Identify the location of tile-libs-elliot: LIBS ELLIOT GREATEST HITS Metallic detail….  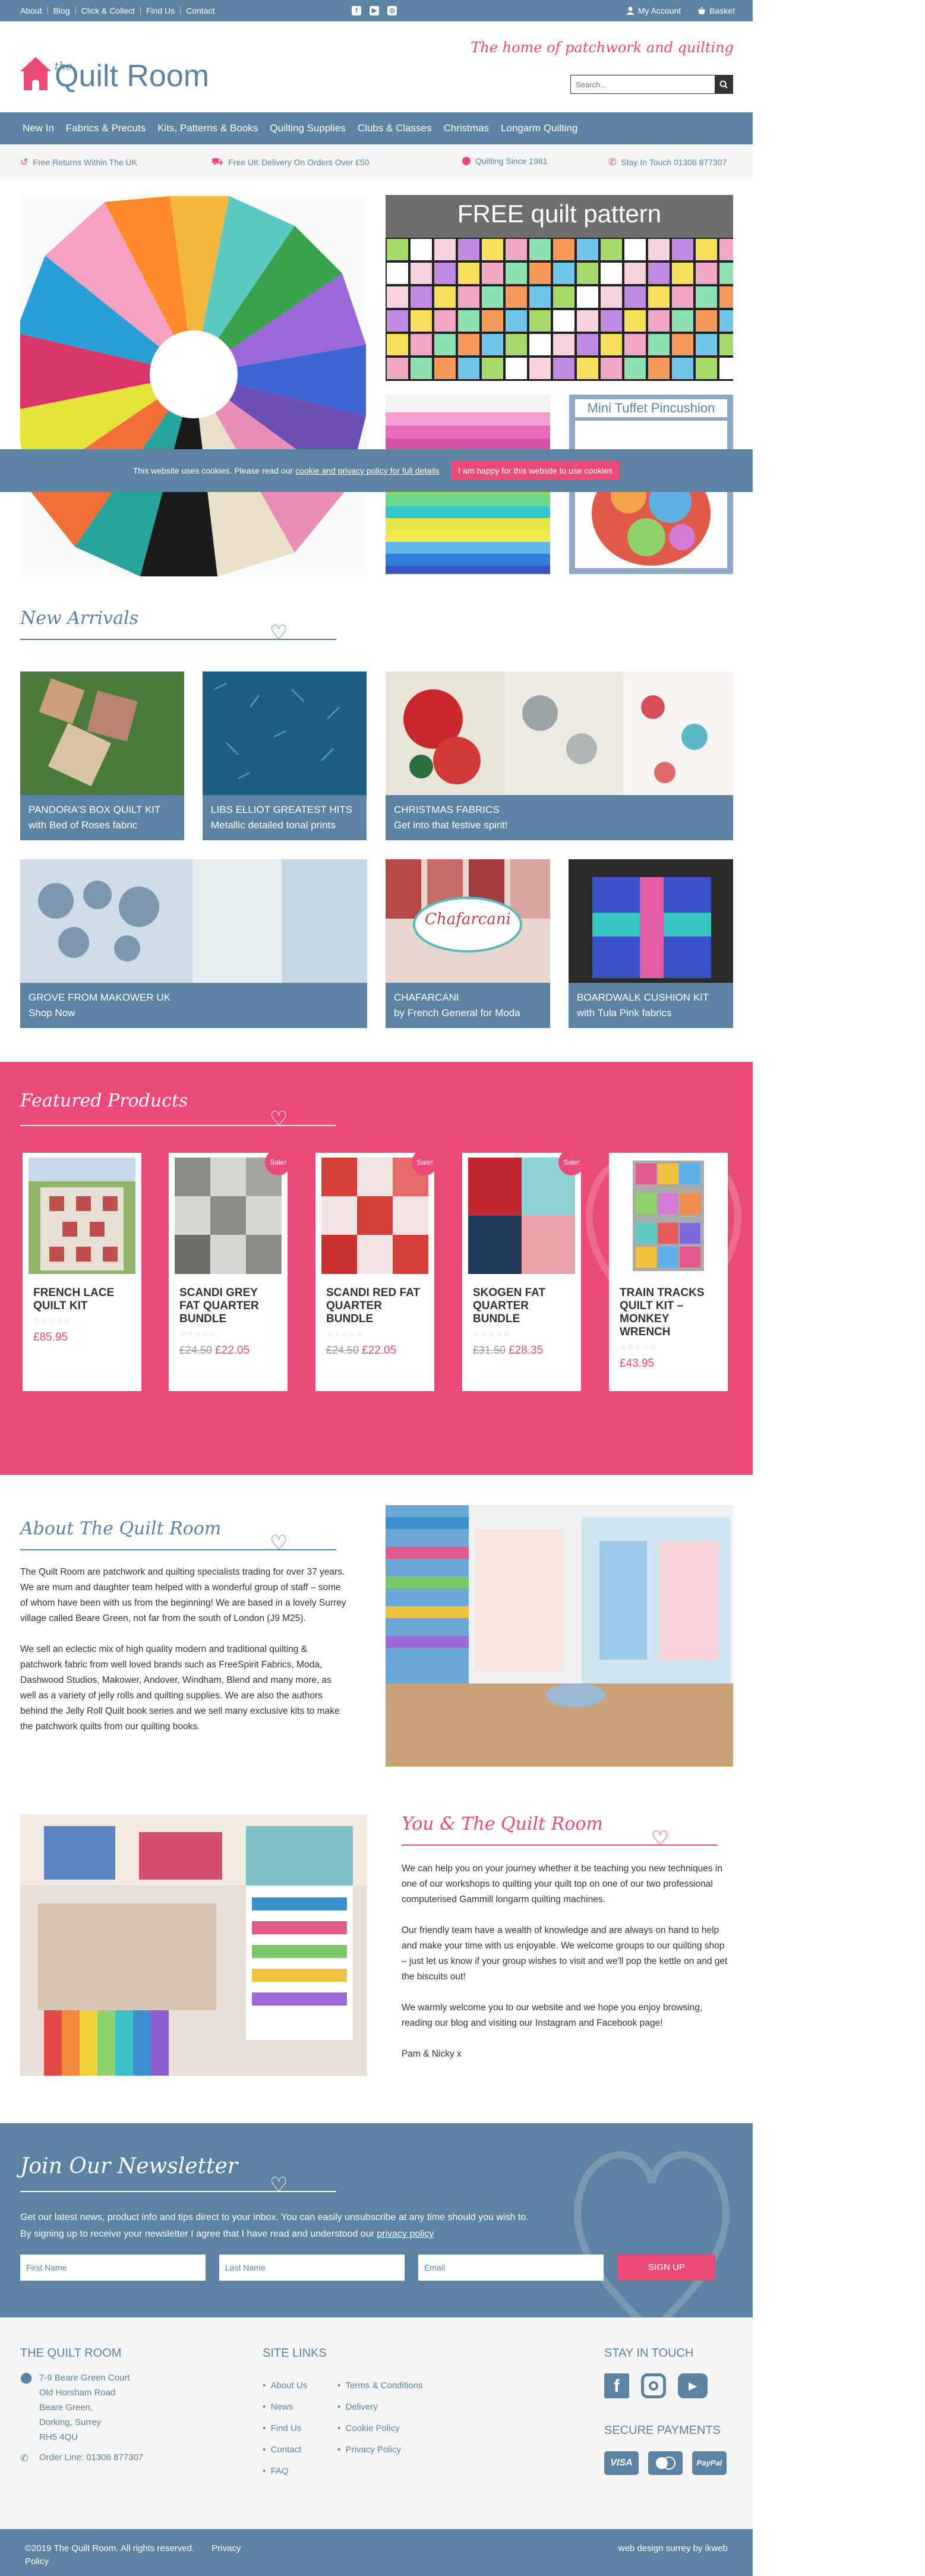
(285, 755).